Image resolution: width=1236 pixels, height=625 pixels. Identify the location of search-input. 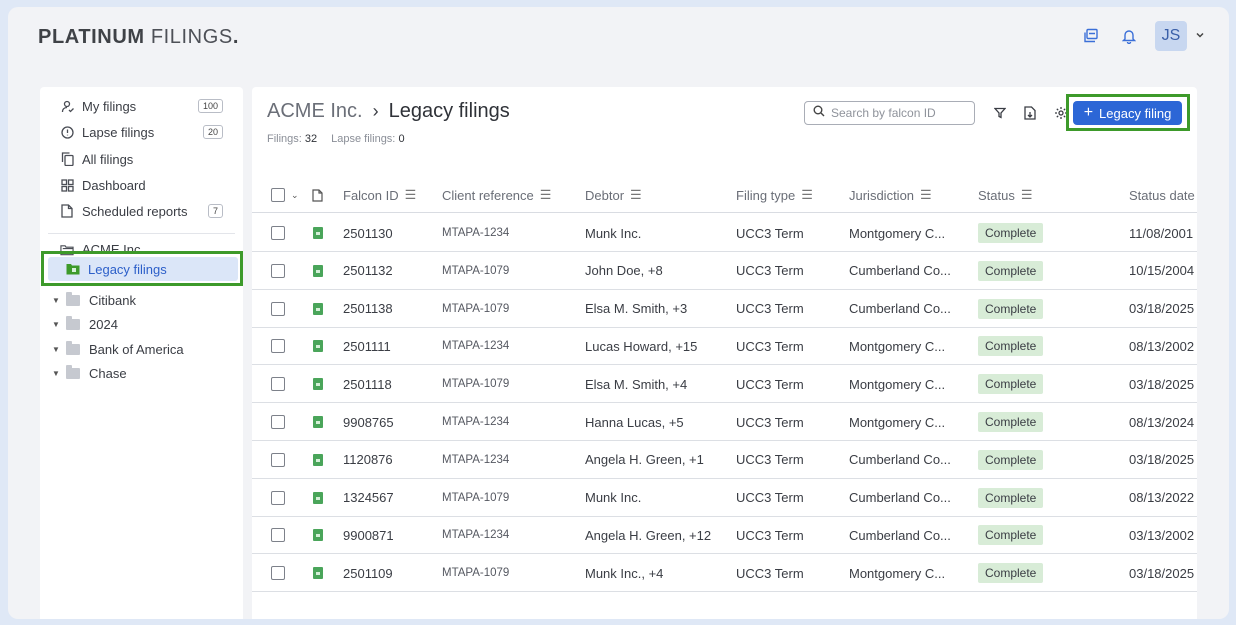
(898, 113).